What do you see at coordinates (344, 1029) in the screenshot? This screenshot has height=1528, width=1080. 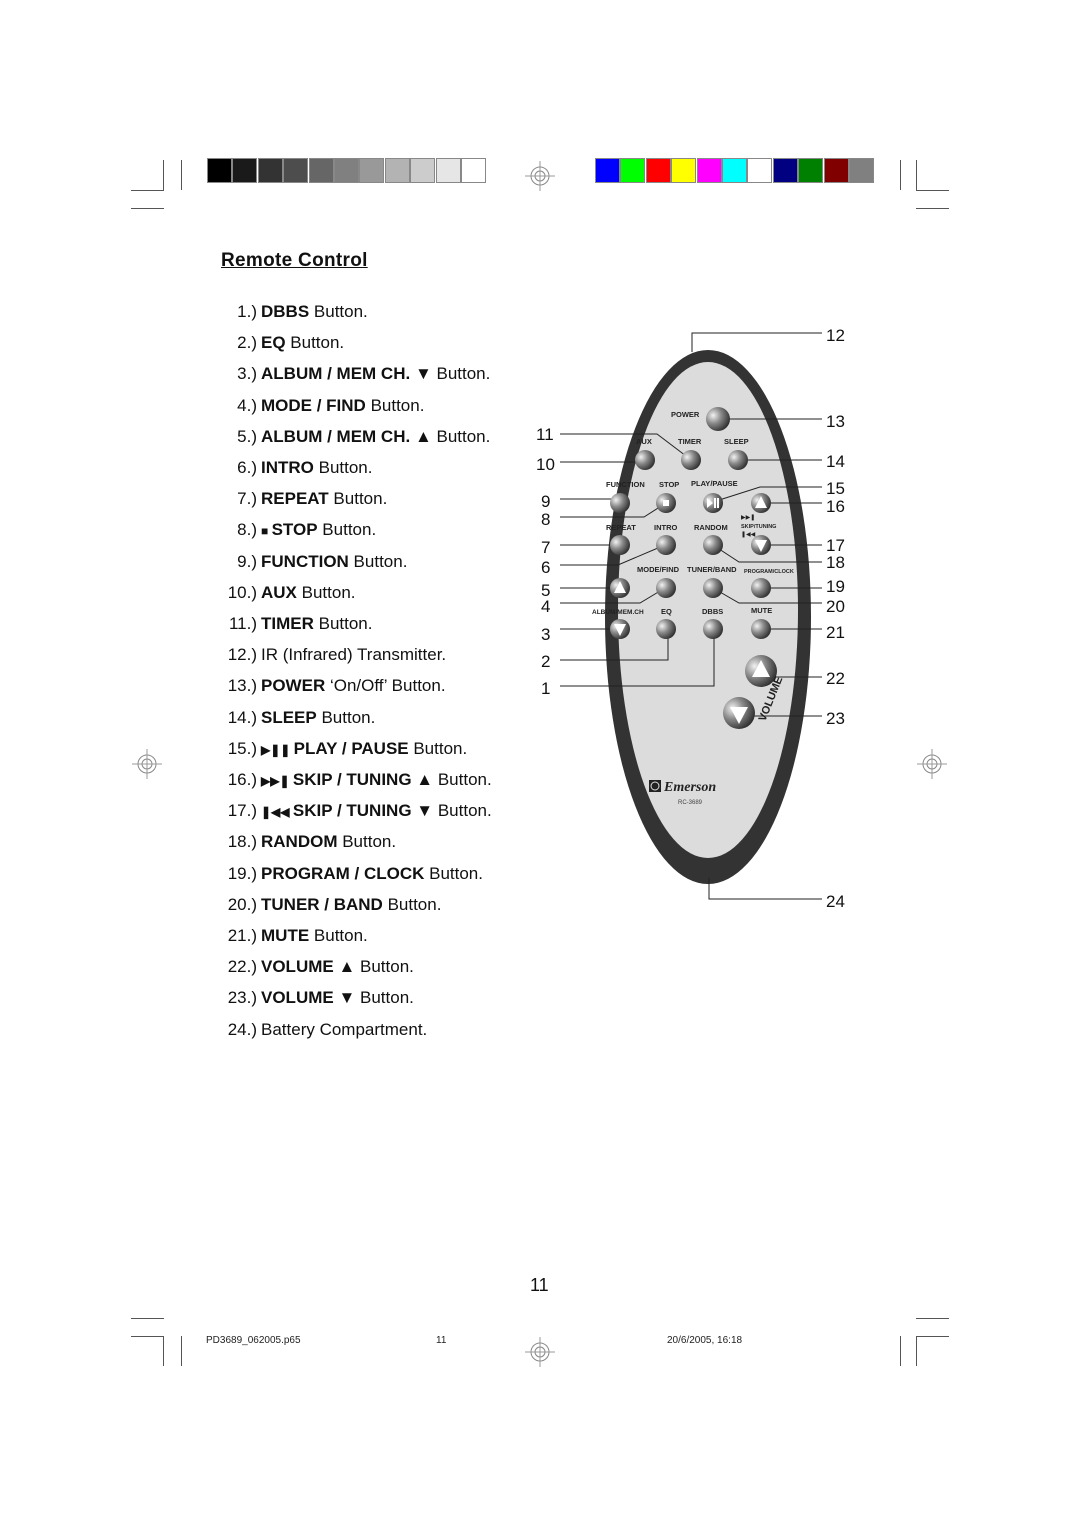 I see `item-desc: Battery Compartment.` at bounding box center [344, 1029].